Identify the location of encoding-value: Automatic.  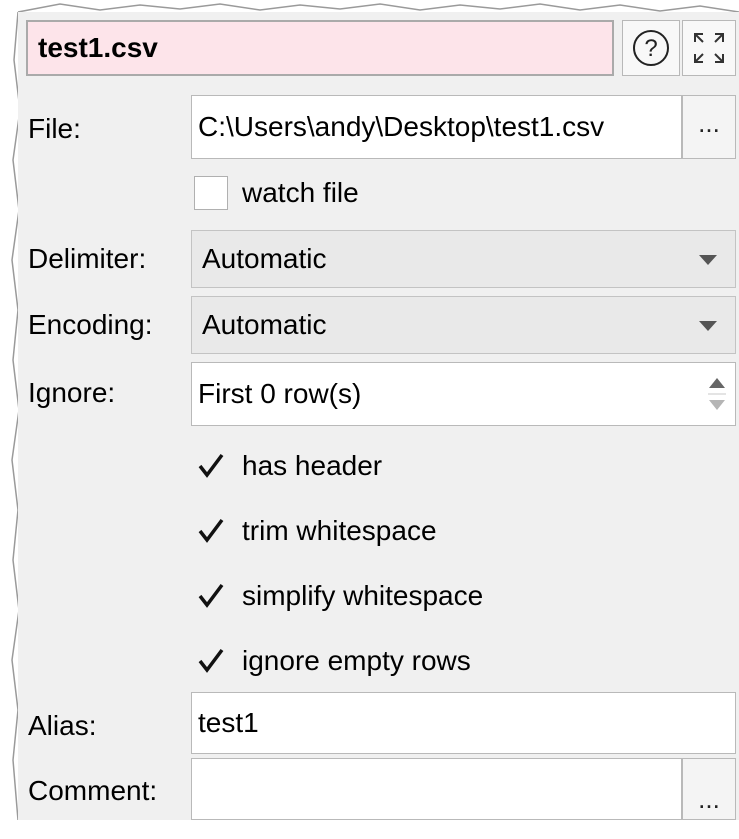
(264, 324).